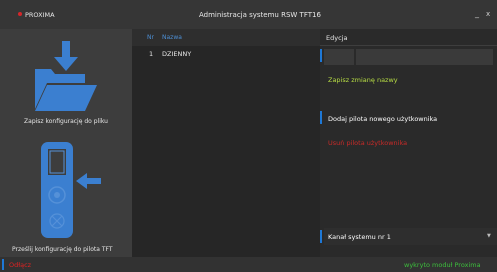 The width and height of the screenshot is (497, 272). What do you see at coordinates (177, 54) in the screenshot?
I see `list-item-name: DZIENNY` at bounding box center [177, 54].